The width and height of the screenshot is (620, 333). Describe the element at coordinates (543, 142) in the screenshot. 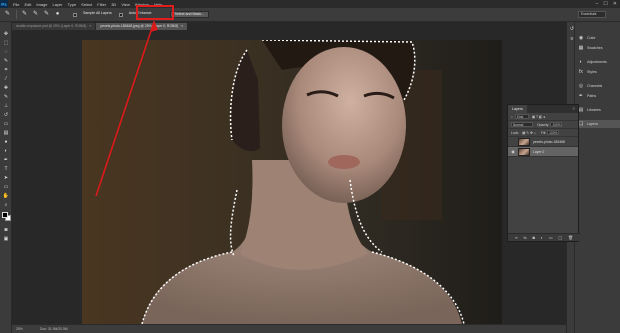

I see `layer-row: pexels-photo-185468` at that location.